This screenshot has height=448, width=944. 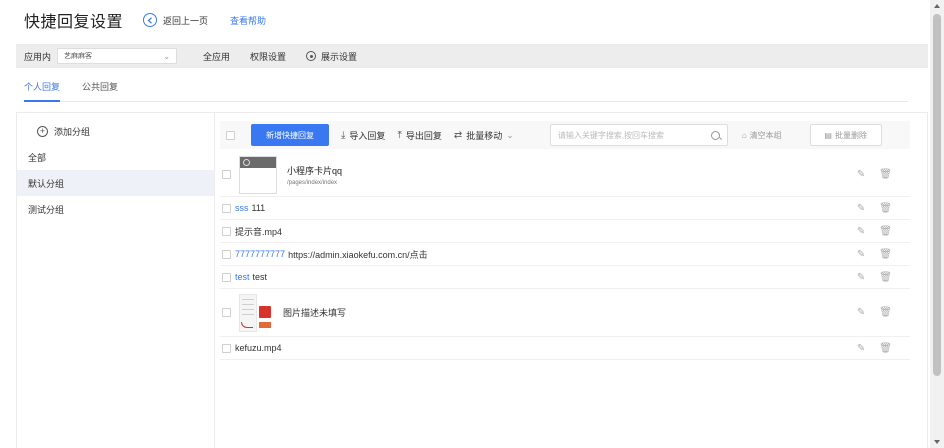 I want to click on export-label: 导出回复, so click(x=423, y=135).